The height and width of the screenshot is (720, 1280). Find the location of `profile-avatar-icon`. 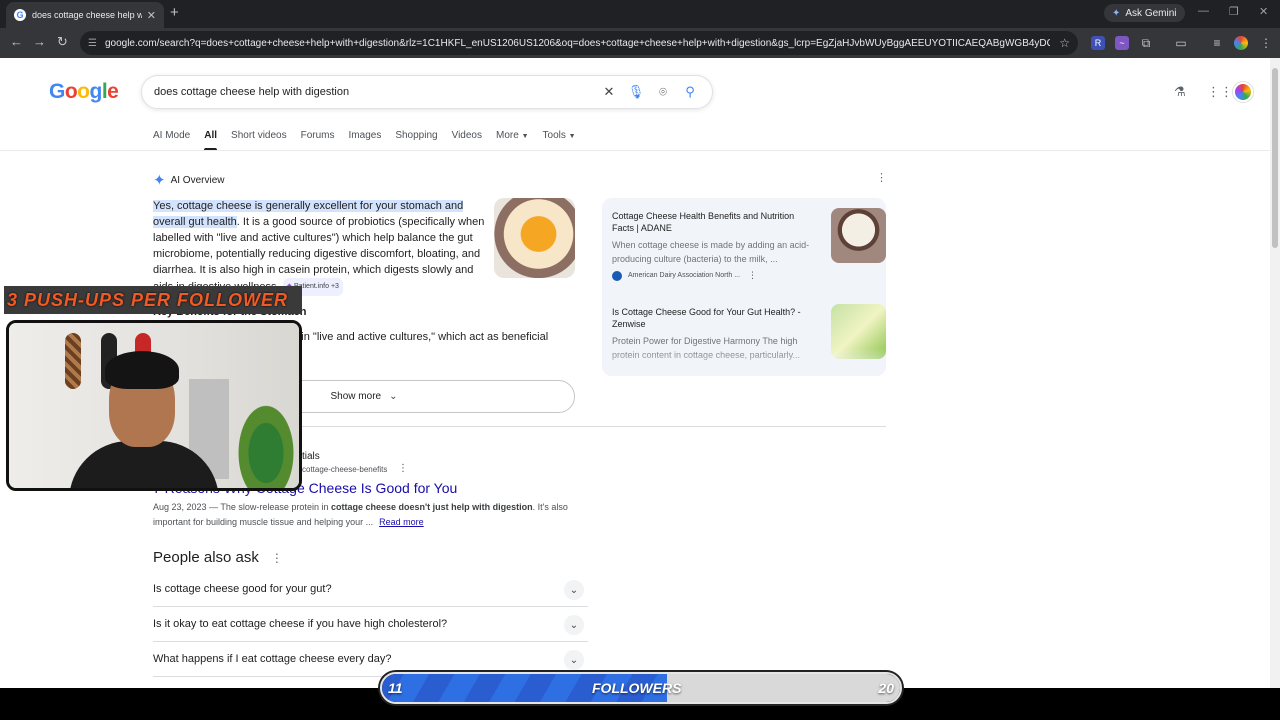

profile-avatar-icon is located at coordinates (1241, 43).